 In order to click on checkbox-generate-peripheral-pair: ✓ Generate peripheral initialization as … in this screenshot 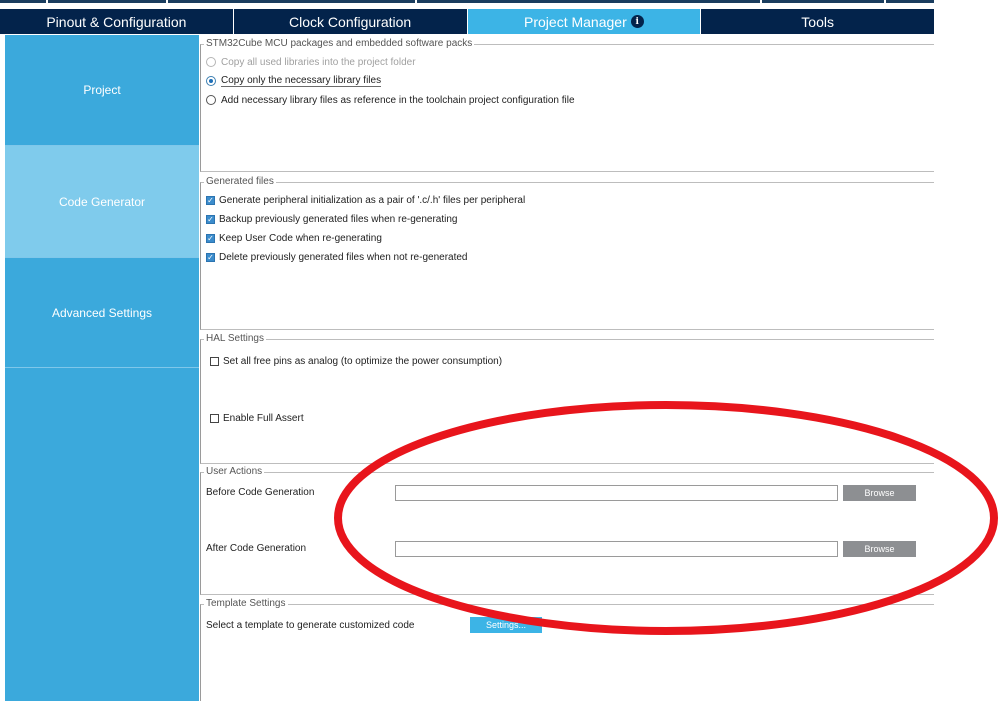, I will do `click(365, 200)`.